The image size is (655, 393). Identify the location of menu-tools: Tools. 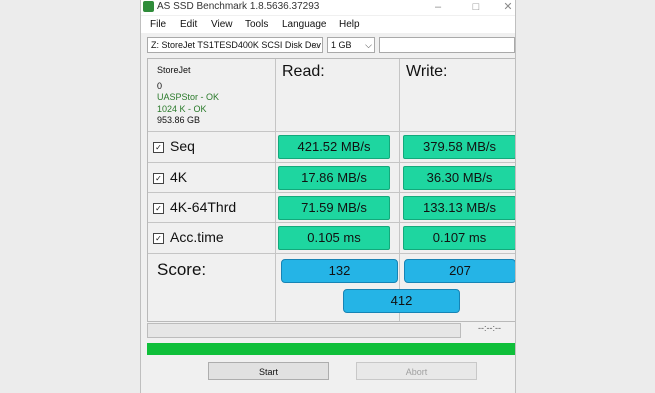
(256, 24).